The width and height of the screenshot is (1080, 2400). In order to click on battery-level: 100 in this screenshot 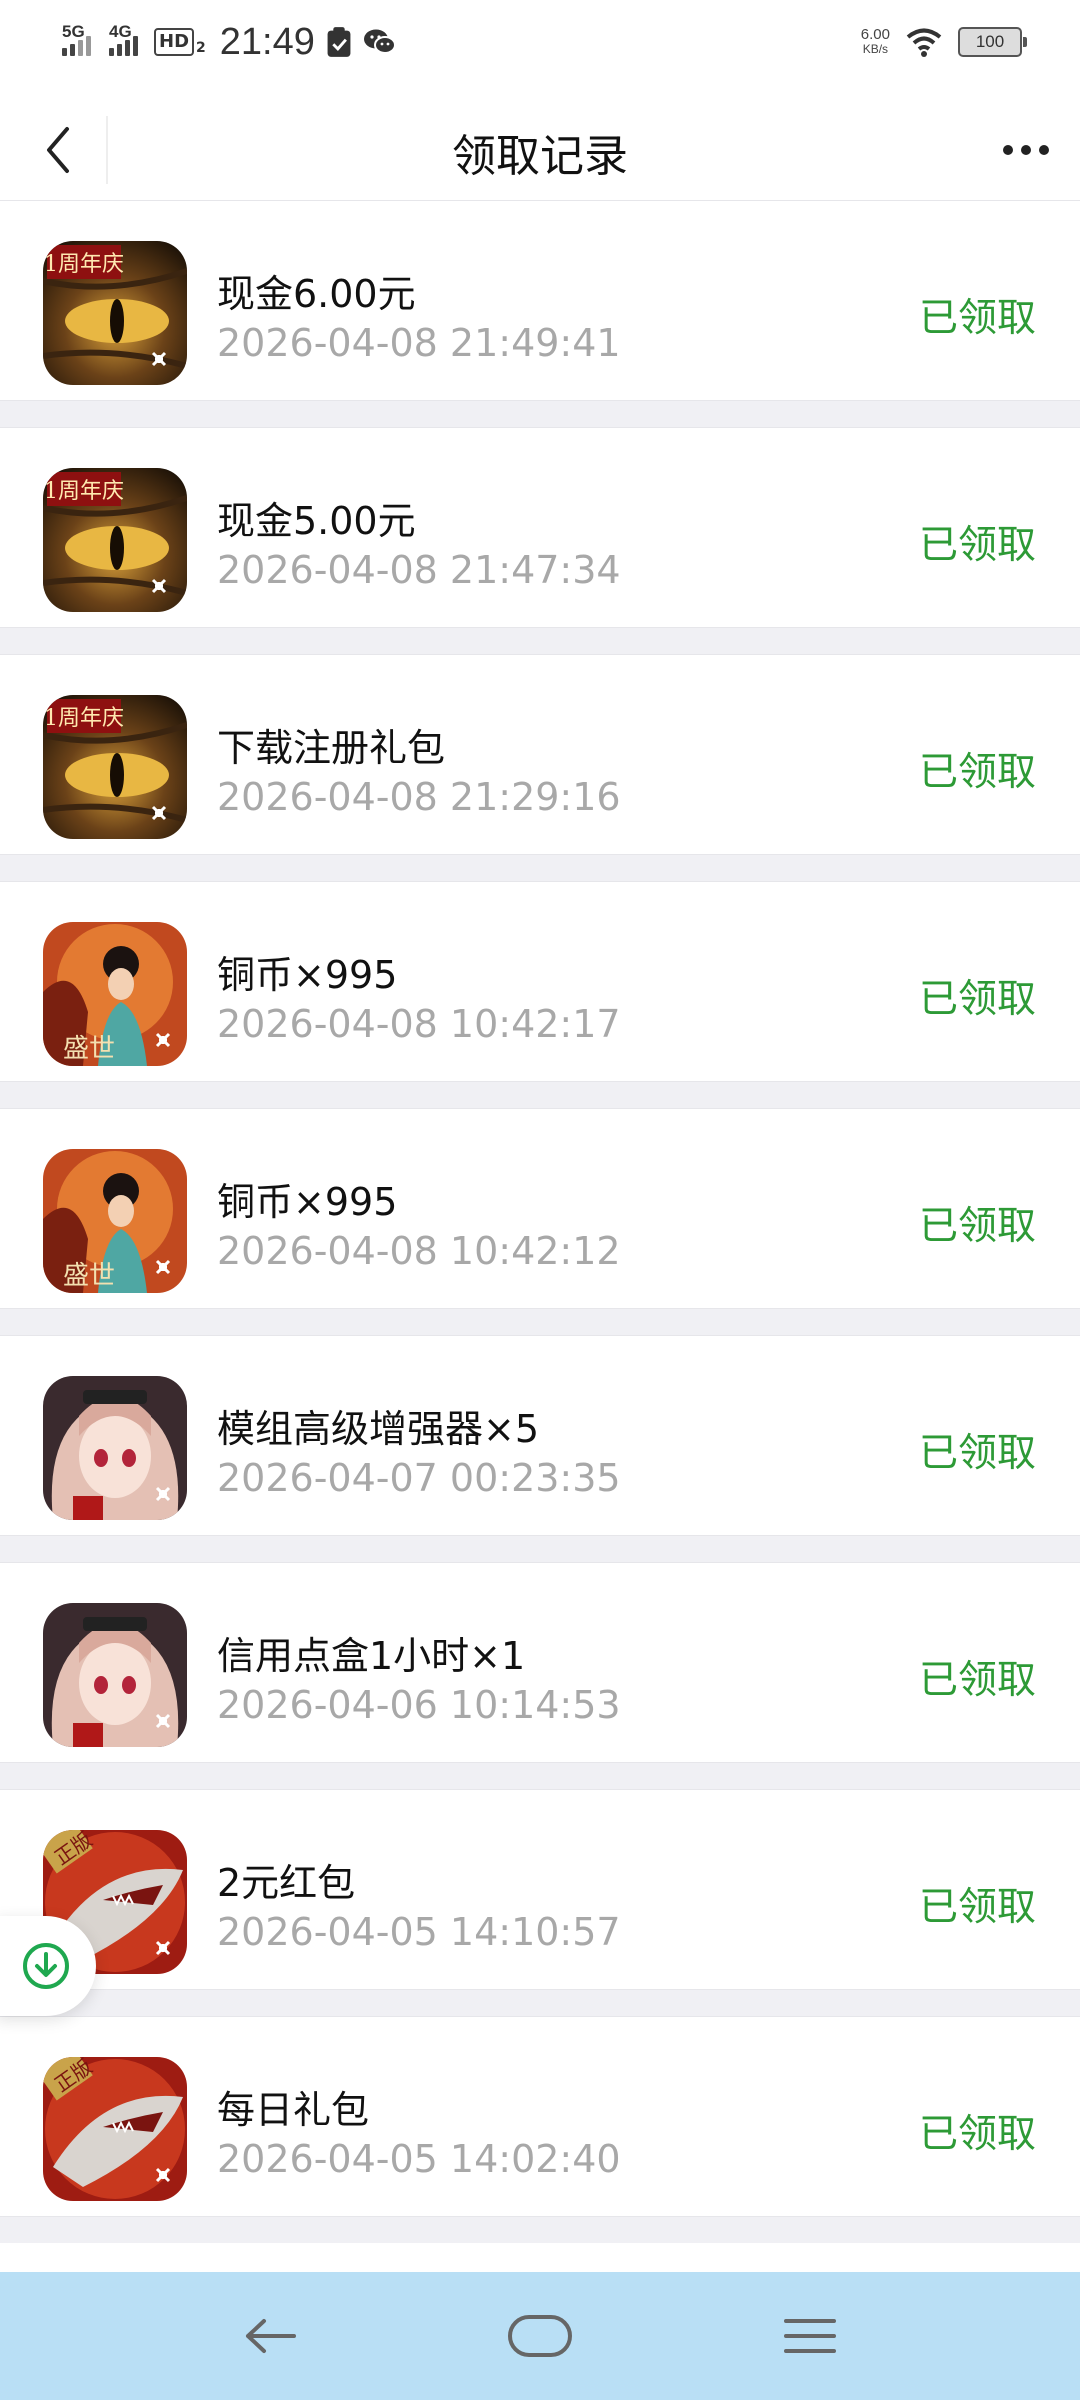, I will do `click(990, 41)`.